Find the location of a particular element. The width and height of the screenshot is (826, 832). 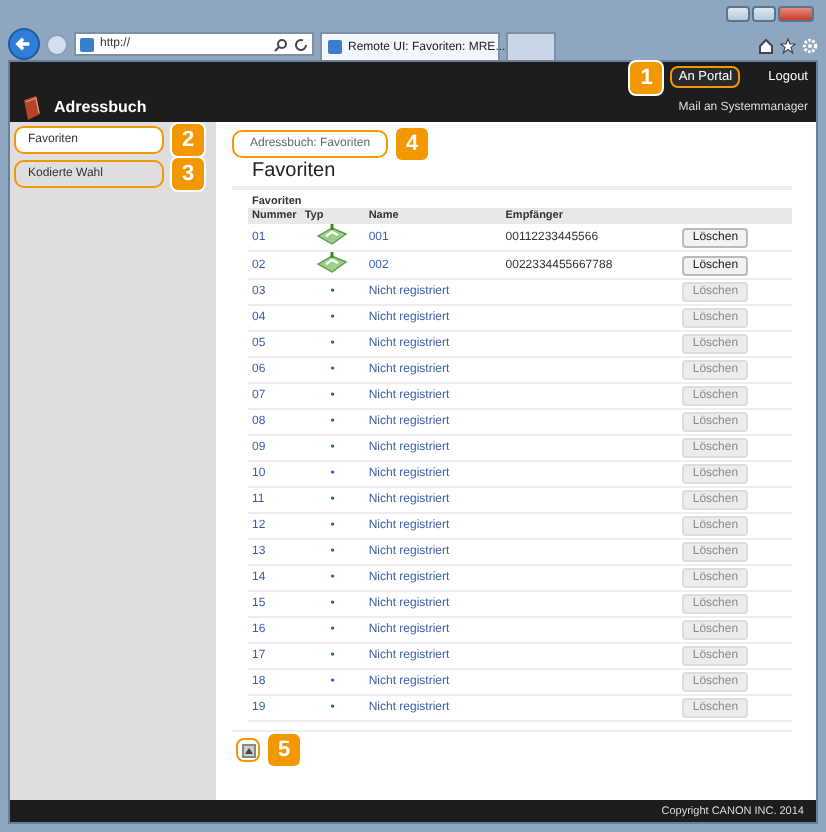

callout-badge: 4 is located at coordinates (412, 144).